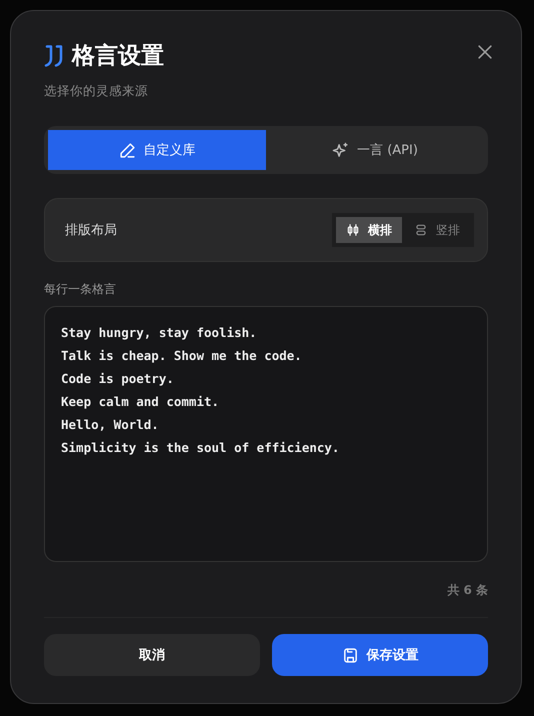 The height and width of the screenshot is (716, 534). Describe the element at coordinates (157, 150) in the screenshot. I see `source-tab: 自定义库` at that location.